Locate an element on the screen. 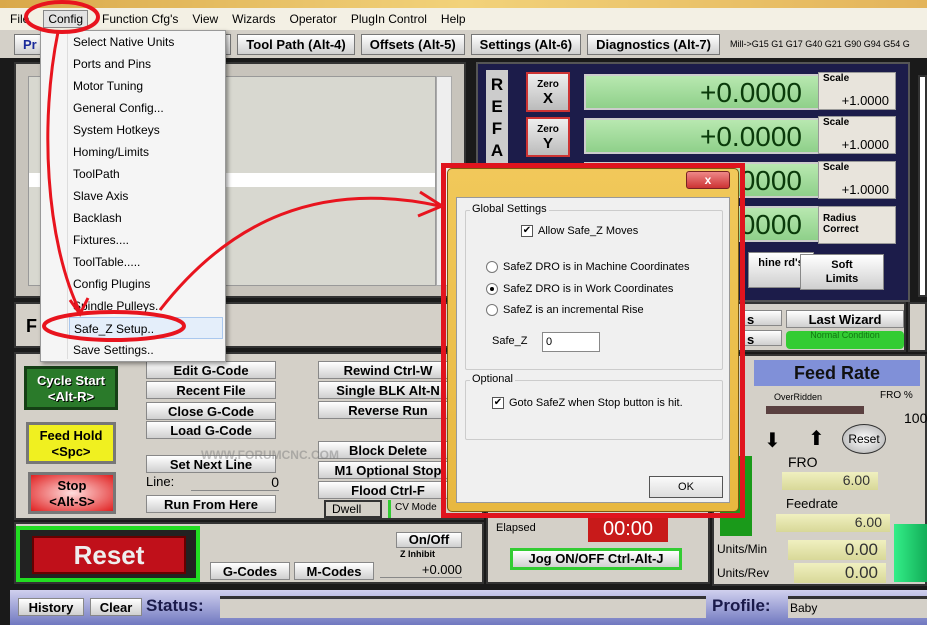 Image resolution: width=927 pixels, height=625 pixels. cycle-start-key: <Alt-R> is located at coordinates (71, 396).